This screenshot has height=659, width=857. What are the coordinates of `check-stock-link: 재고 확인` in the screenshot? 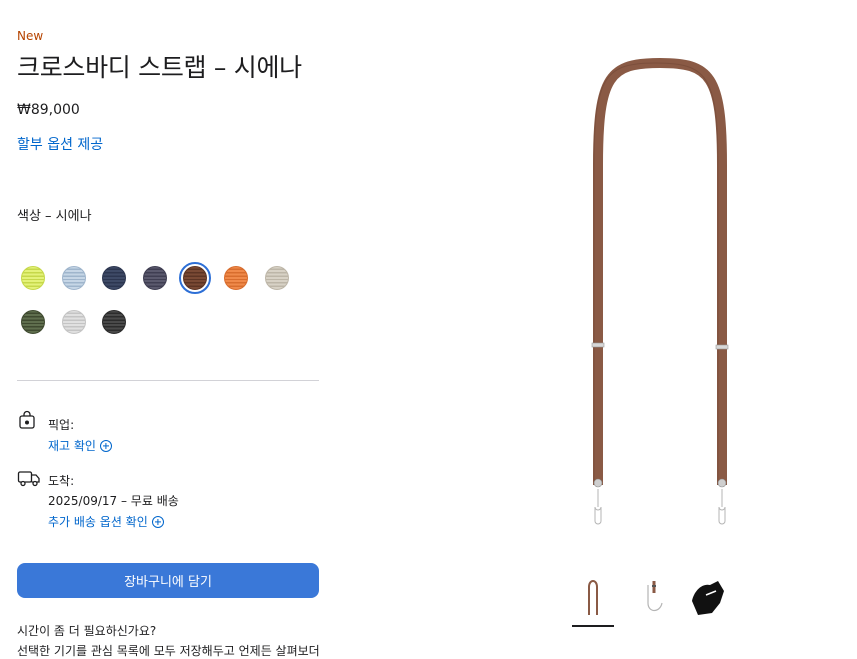 It's located at (80, 445).